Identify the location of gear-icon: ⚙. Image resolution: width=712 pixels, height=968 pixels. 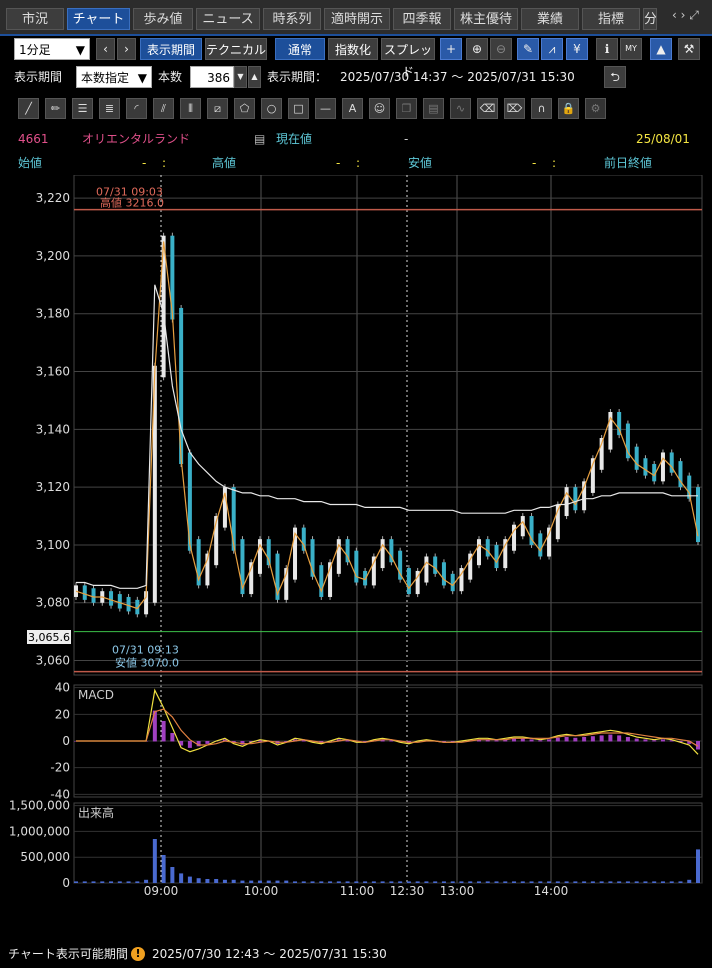
(595, 108).